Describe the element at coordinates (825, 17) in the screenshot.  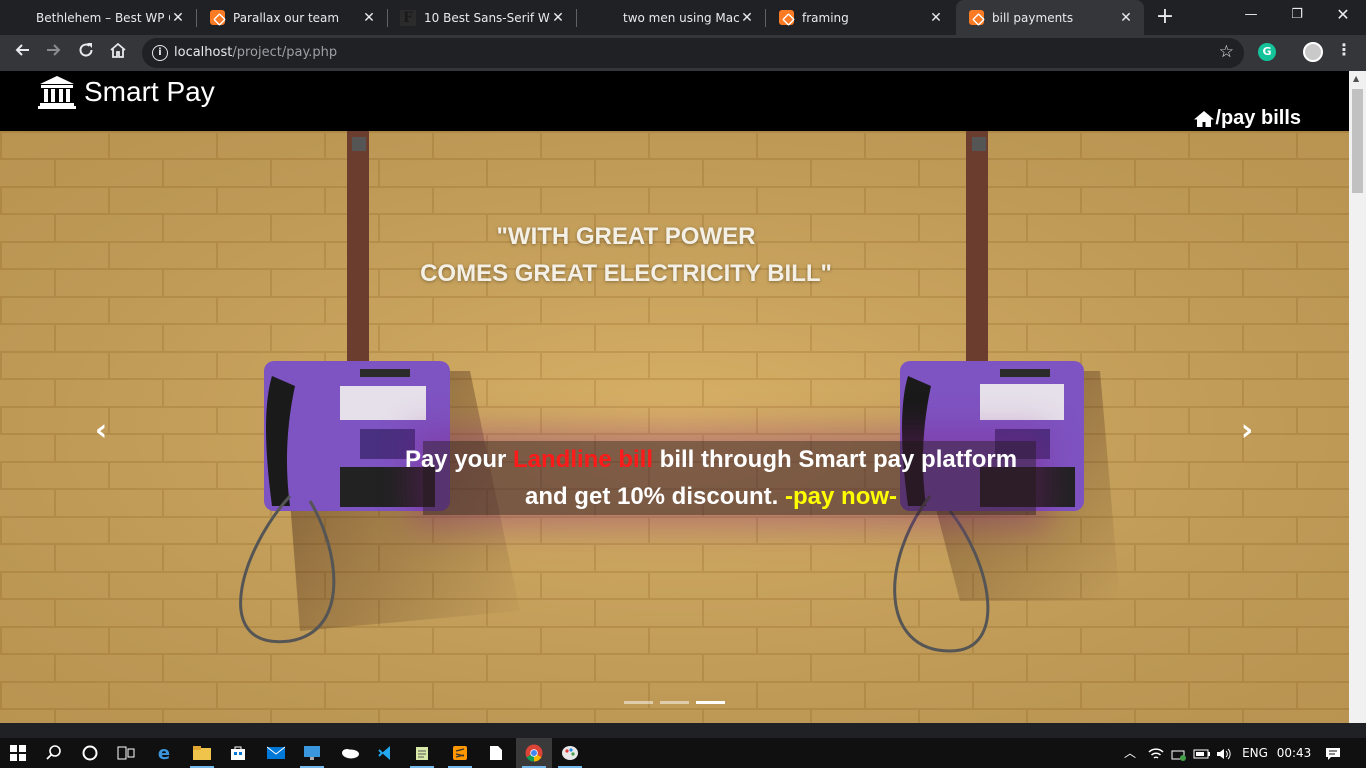
I see `tab-title: framing` at that location.